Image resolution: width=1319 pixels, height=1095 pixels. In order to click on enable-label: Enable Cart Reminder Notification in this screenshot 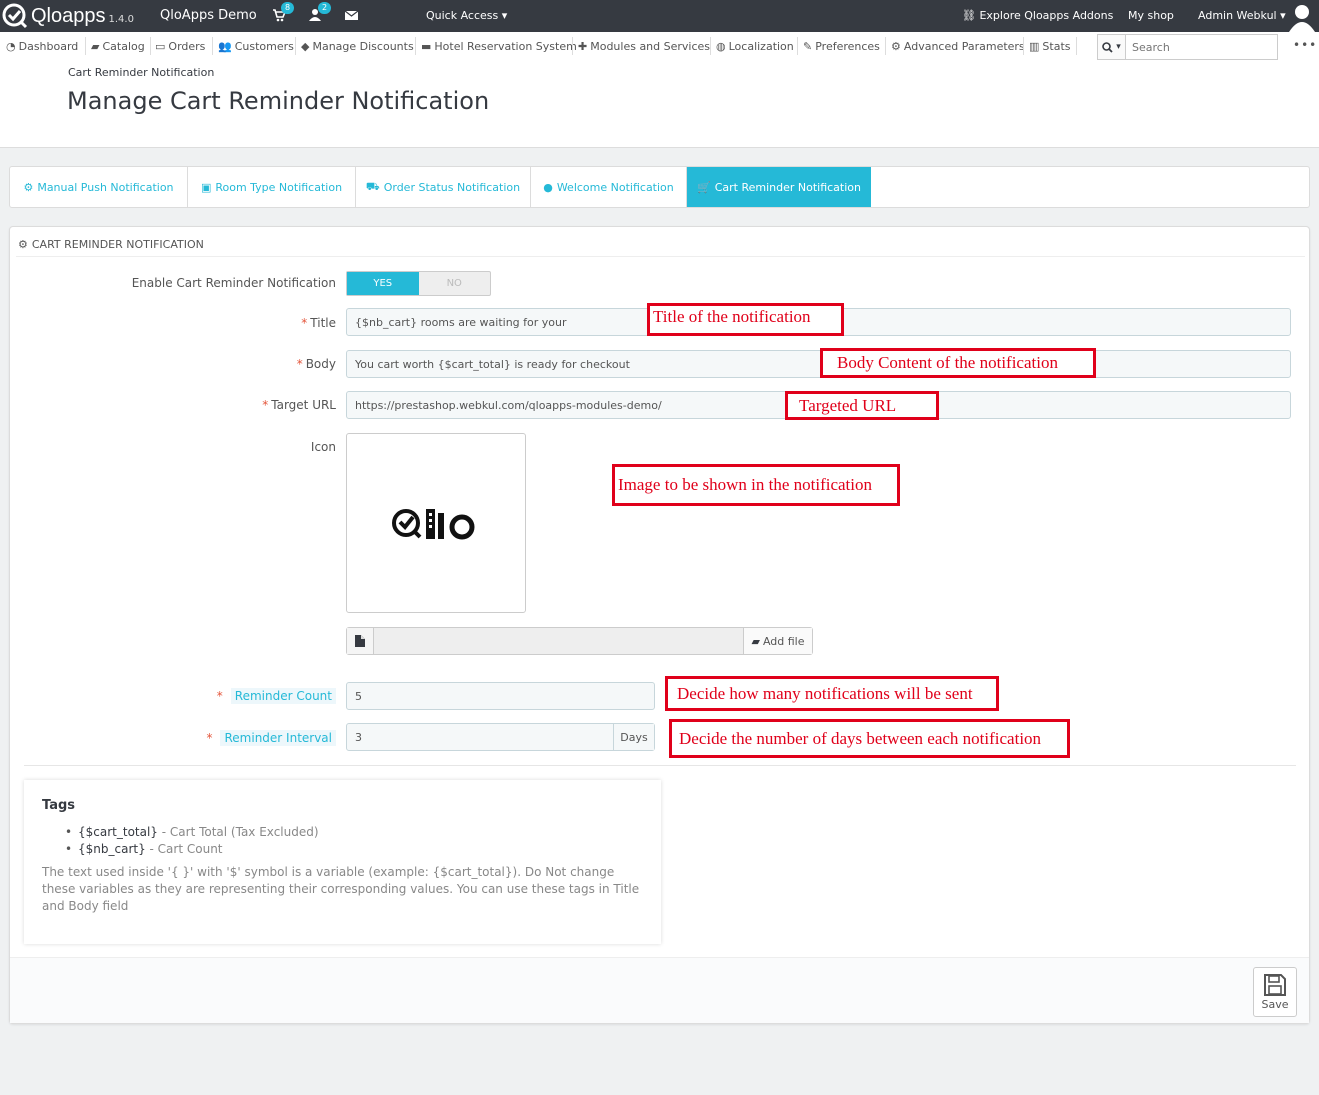, I will do `click(234, 283)`.